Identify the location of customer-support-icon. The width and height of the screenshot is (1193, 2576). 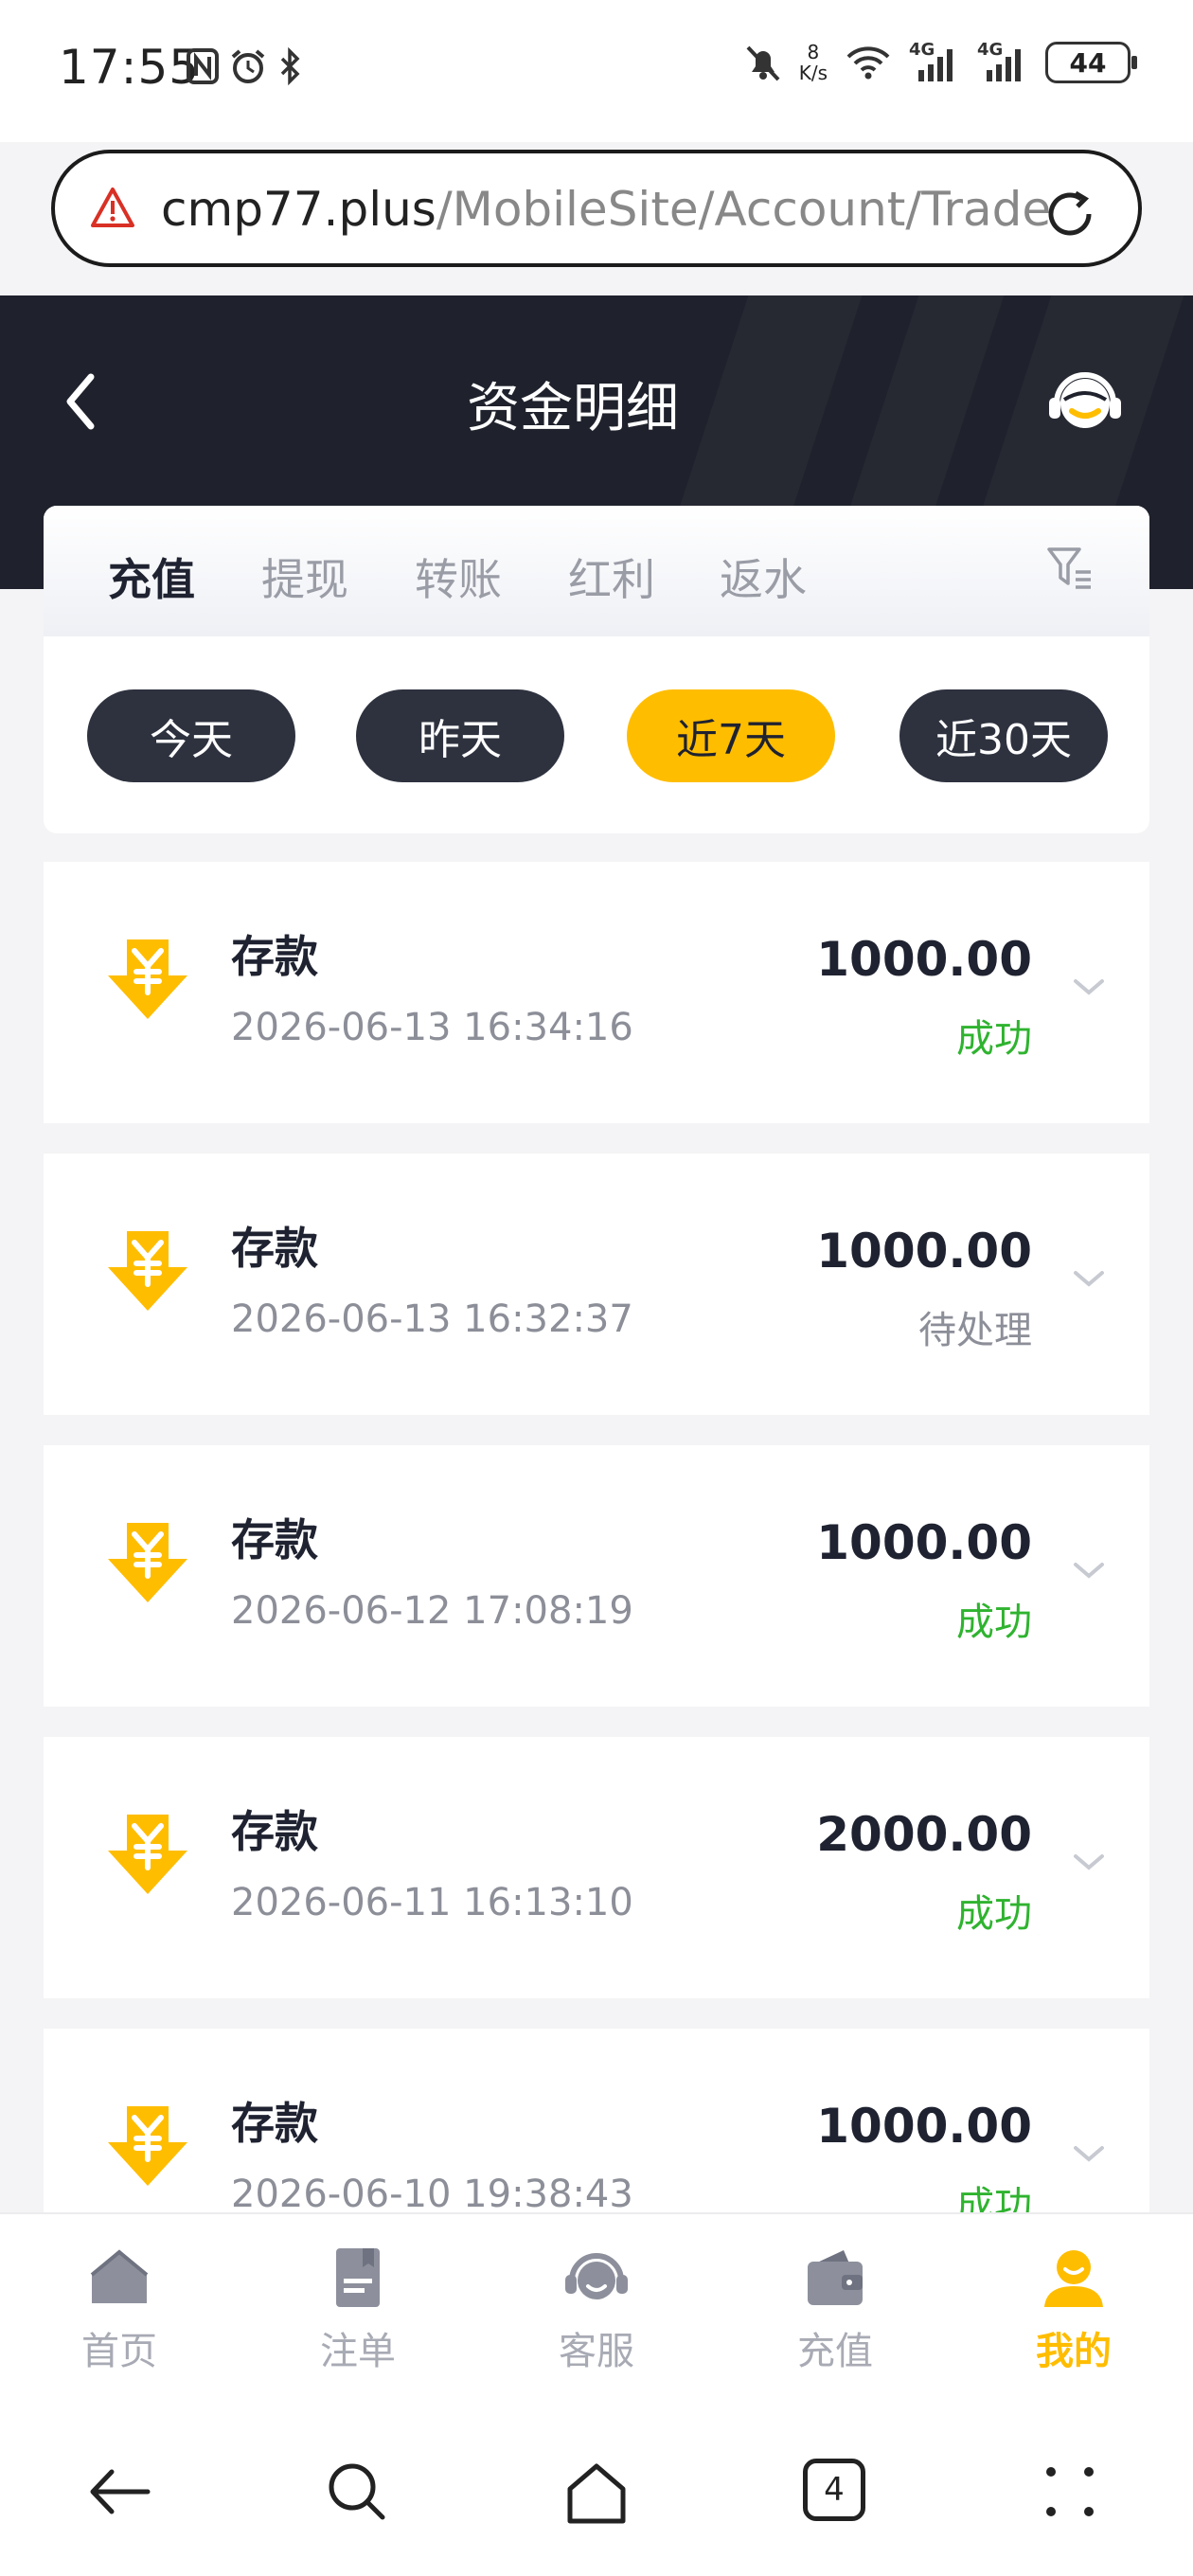
(1085, 401).